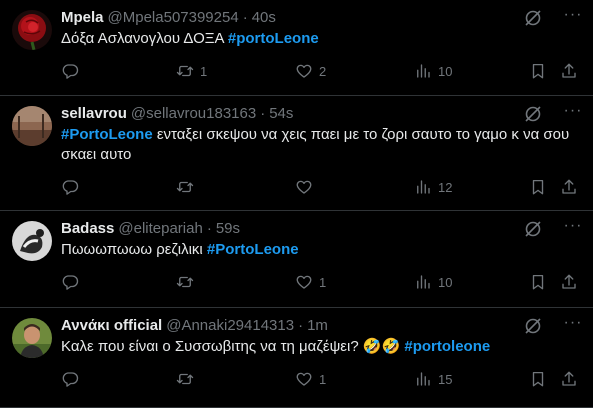 This screenshot has width=593, height=408. Describe the element at coordinates (111, 326) in the screenshot. I see `display-name: Ανvάκι official` at that location.